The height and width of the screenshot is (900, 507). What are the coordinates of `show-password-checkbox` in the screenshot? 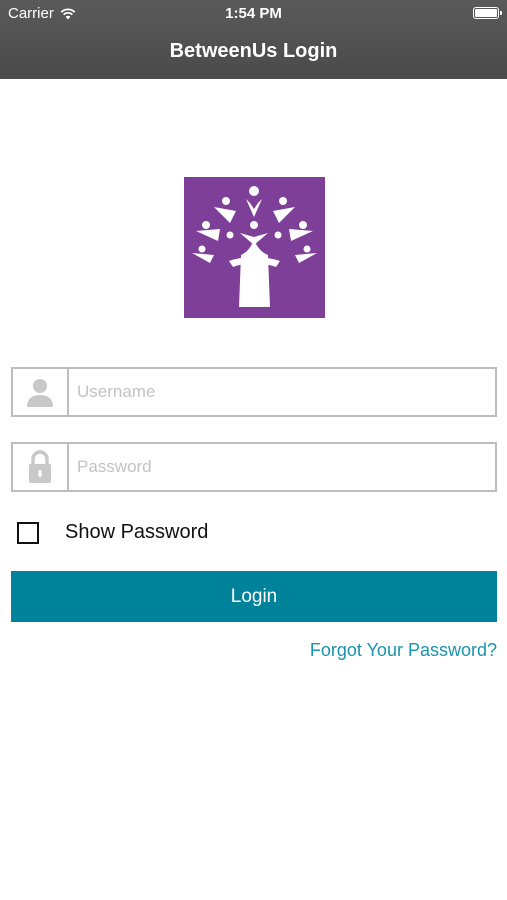 It's located at (28, 532).